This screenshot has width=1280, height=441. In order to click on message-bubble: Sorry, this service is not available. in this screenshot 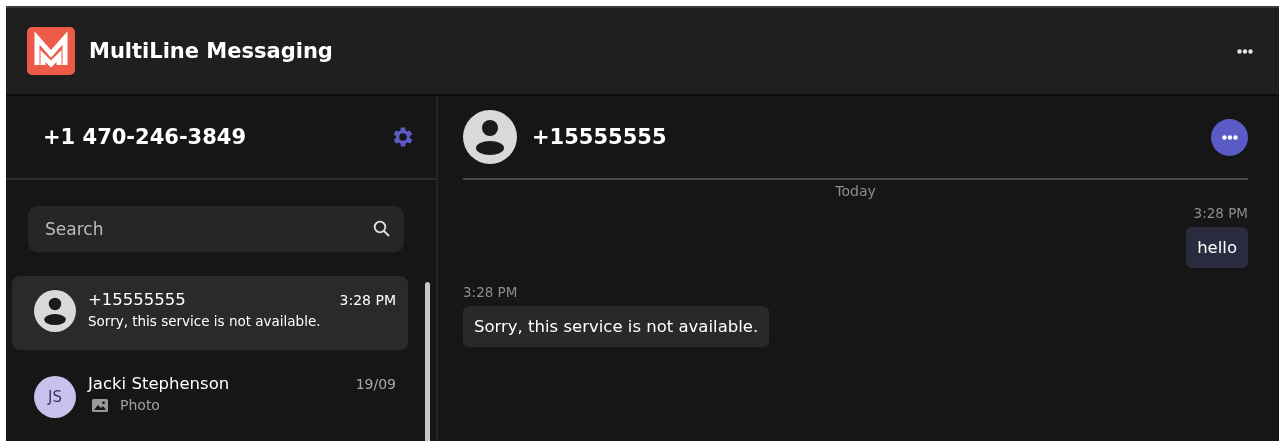, I will do `click(616, 326)`.